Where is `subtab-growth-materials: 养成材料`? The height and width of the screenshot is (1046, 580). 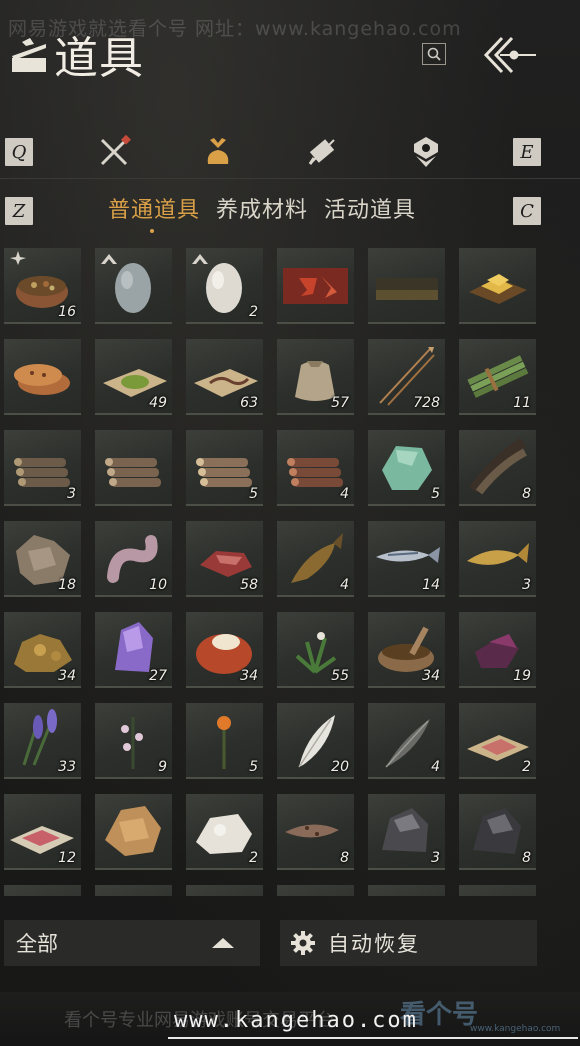 subtab-growth-materials: 养成材料 is located at coordinates (262, 208).